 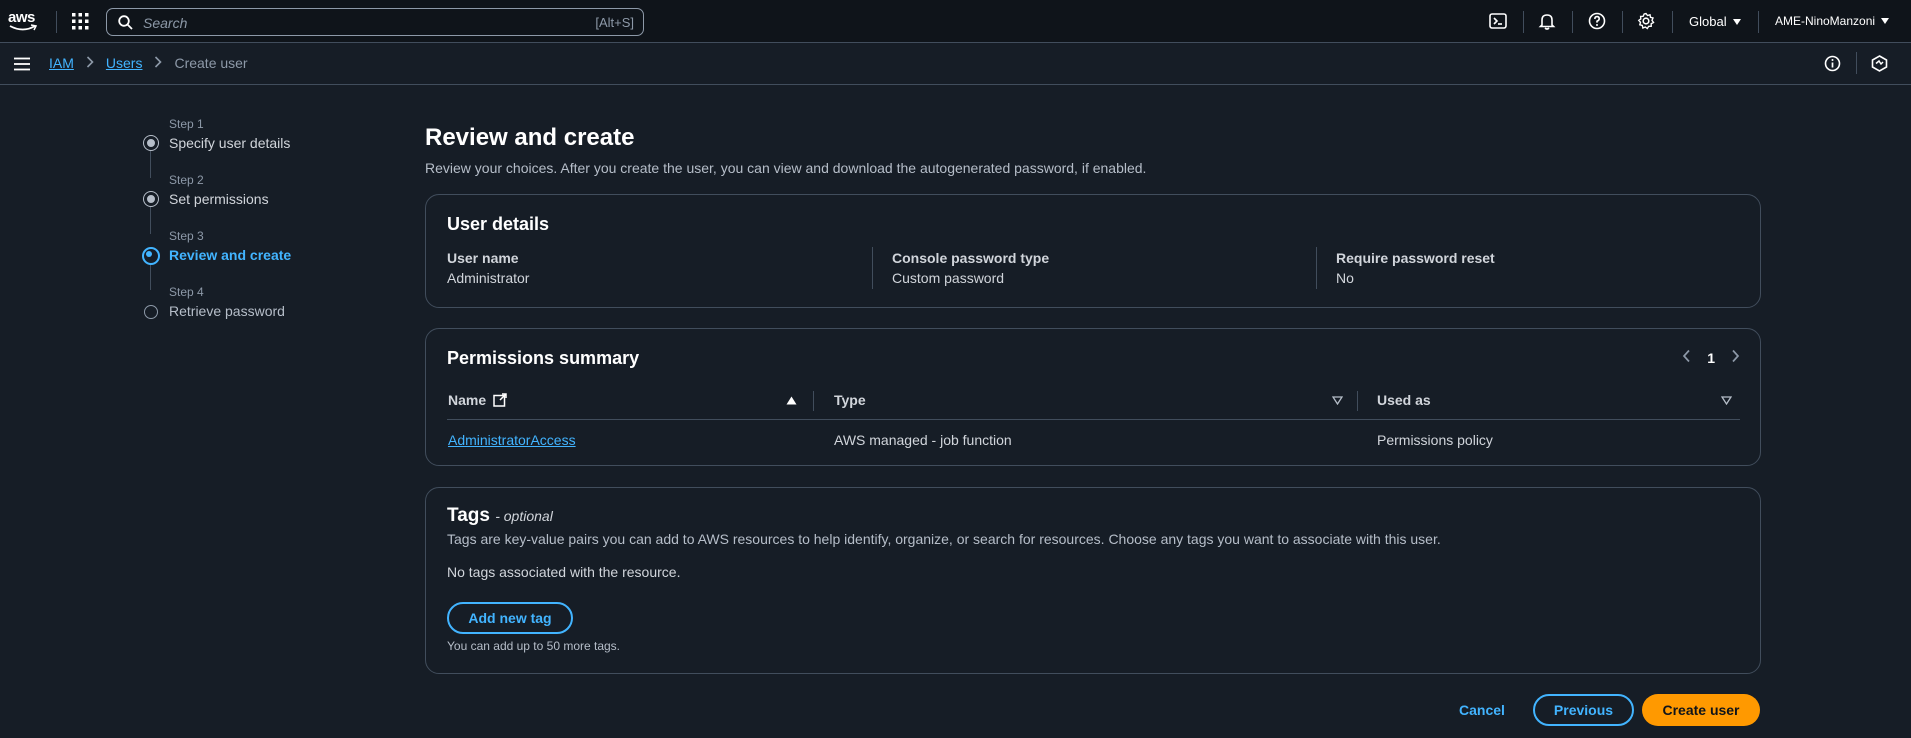 What do you see at coordinates (530, 137) in the screenshot?
I see `page-title: Review and create` at bounding box center [530, 137].